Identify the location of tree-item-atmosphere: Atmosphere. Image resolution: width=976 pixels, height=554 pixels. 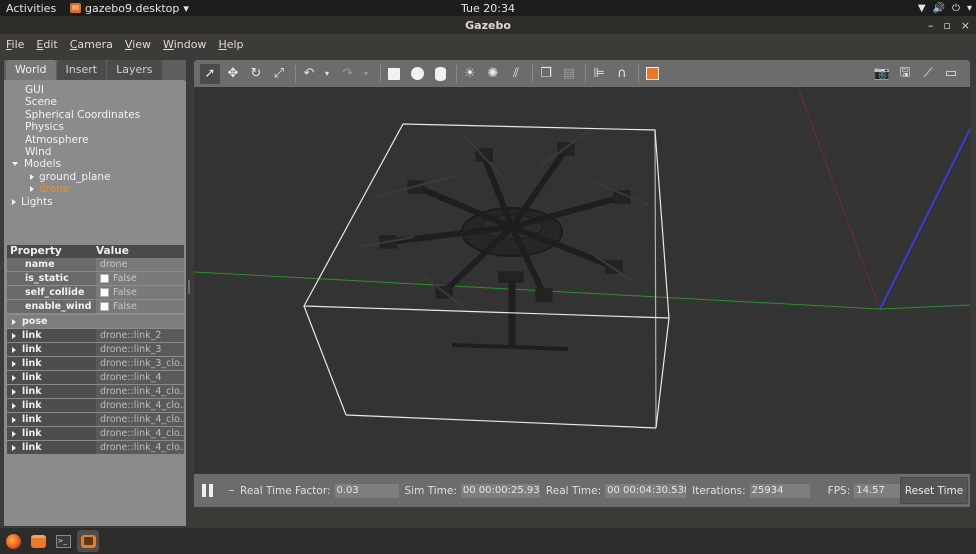
(95, 140).